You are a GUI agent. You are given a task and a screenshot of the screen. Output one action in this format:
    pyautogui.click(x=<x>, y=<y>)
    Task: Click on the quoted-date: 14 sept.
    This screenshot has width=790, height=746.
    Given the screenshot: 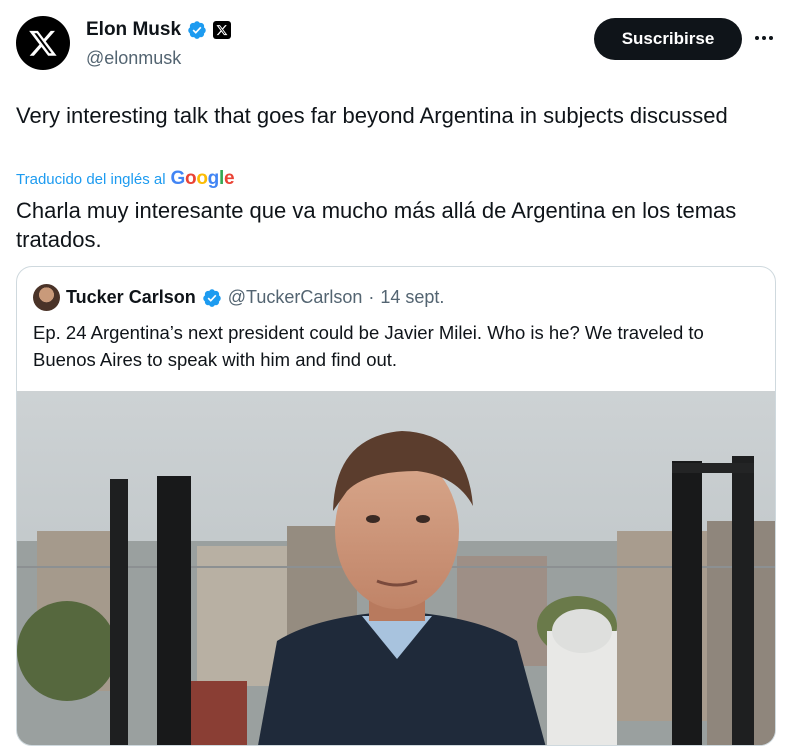 What is the action you would take?
    pyautogui.click(x=412, y=297)
    